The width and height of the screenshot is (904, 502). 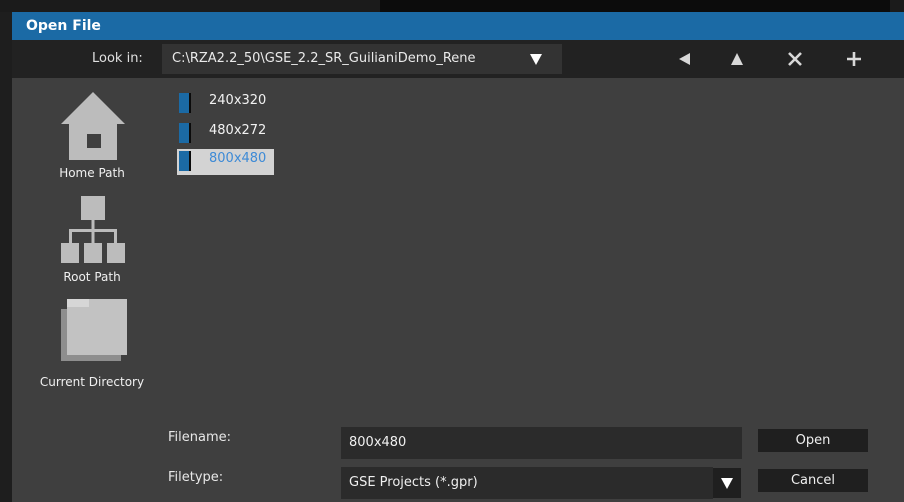 What do you see at coordinates (527, 483) in the screenshot?
I see `filetype-select: GSE Projects (*.gpr)` at bounding box center [527, 483].